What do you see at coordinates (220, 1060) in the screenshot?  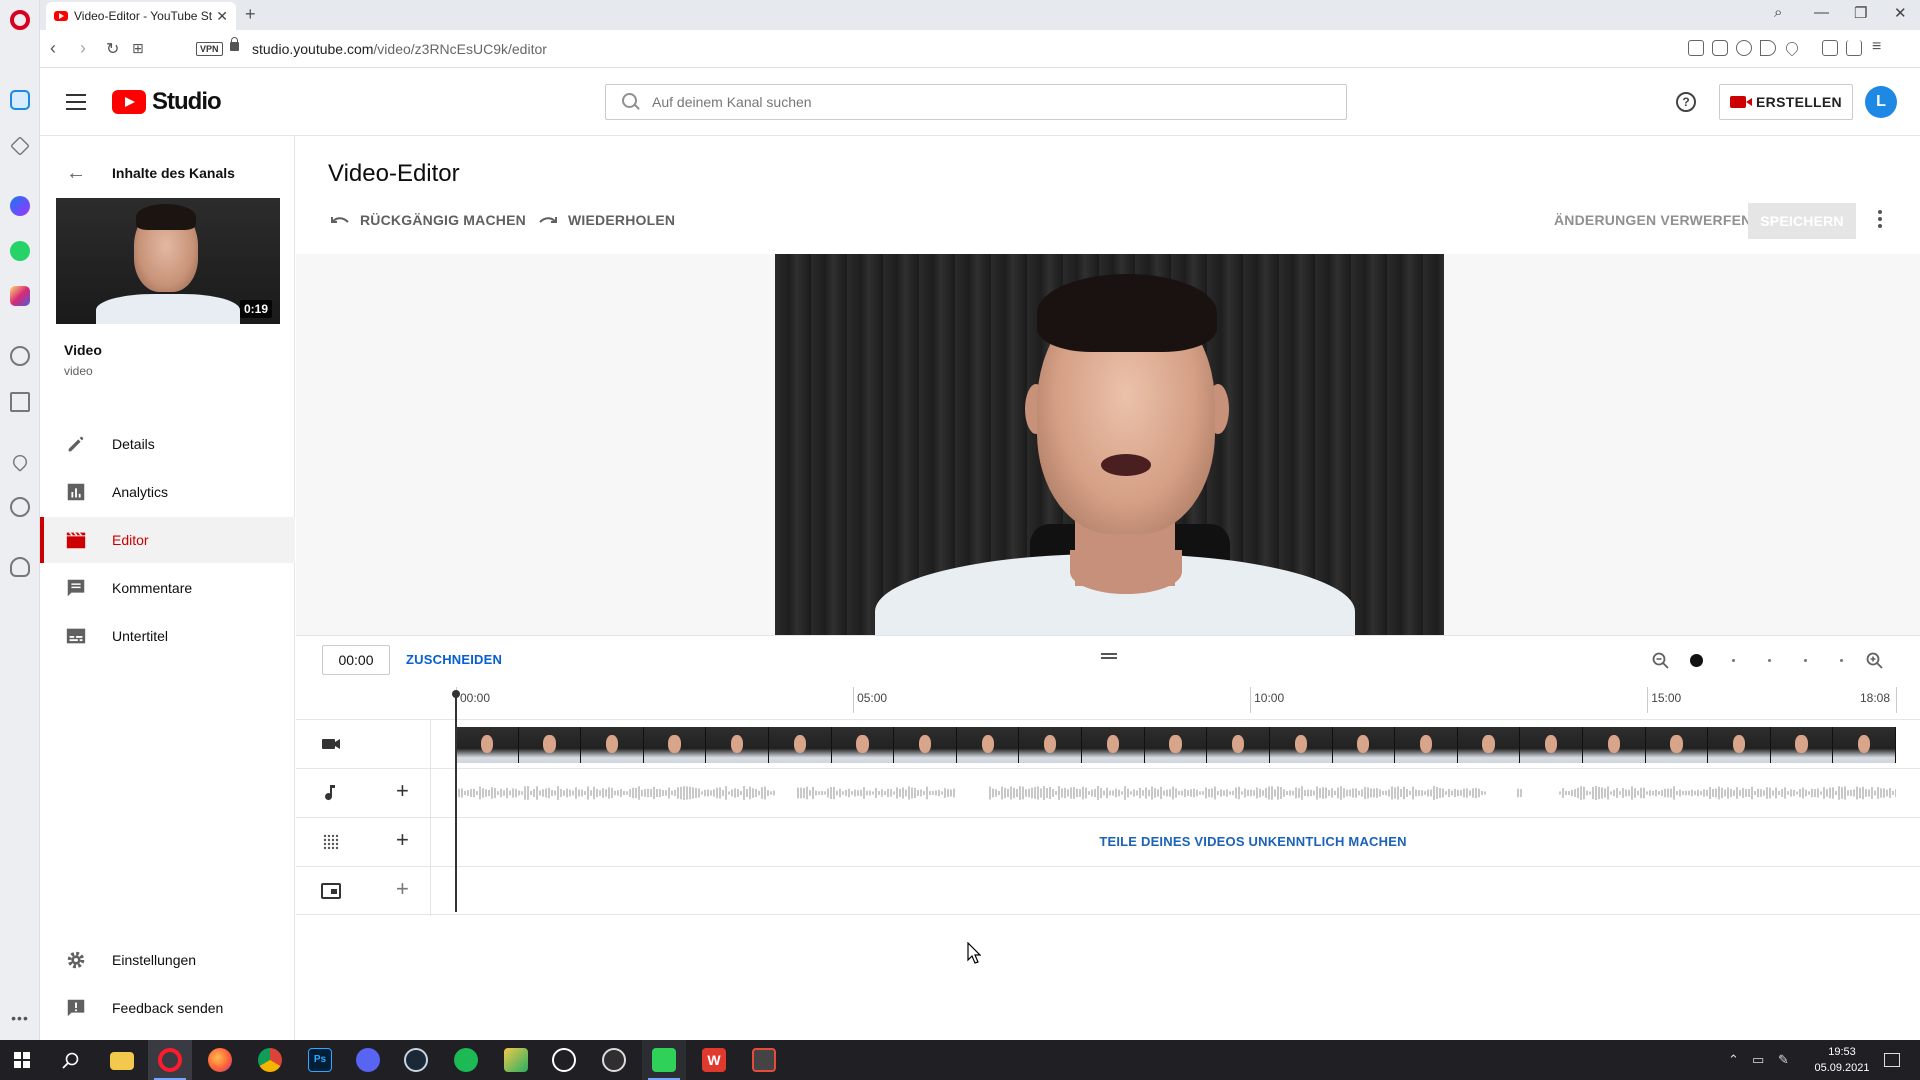 I see `firefox-icon` at bounding box center [220, 1060].